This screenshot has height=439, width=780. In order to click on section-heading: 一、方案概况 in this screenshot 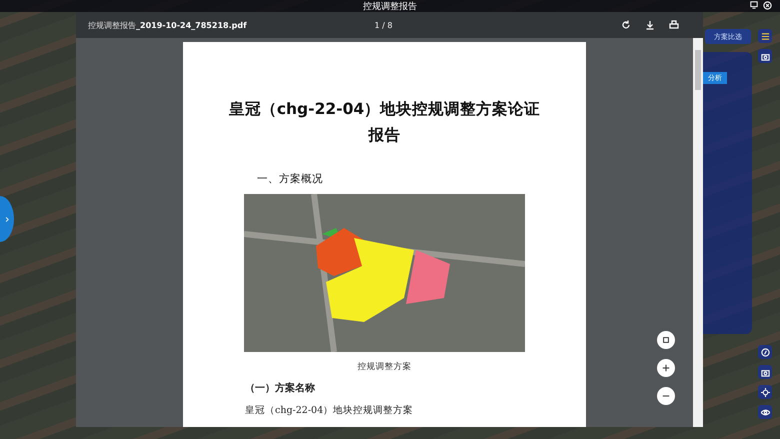, I will do `click(290, 179)`.